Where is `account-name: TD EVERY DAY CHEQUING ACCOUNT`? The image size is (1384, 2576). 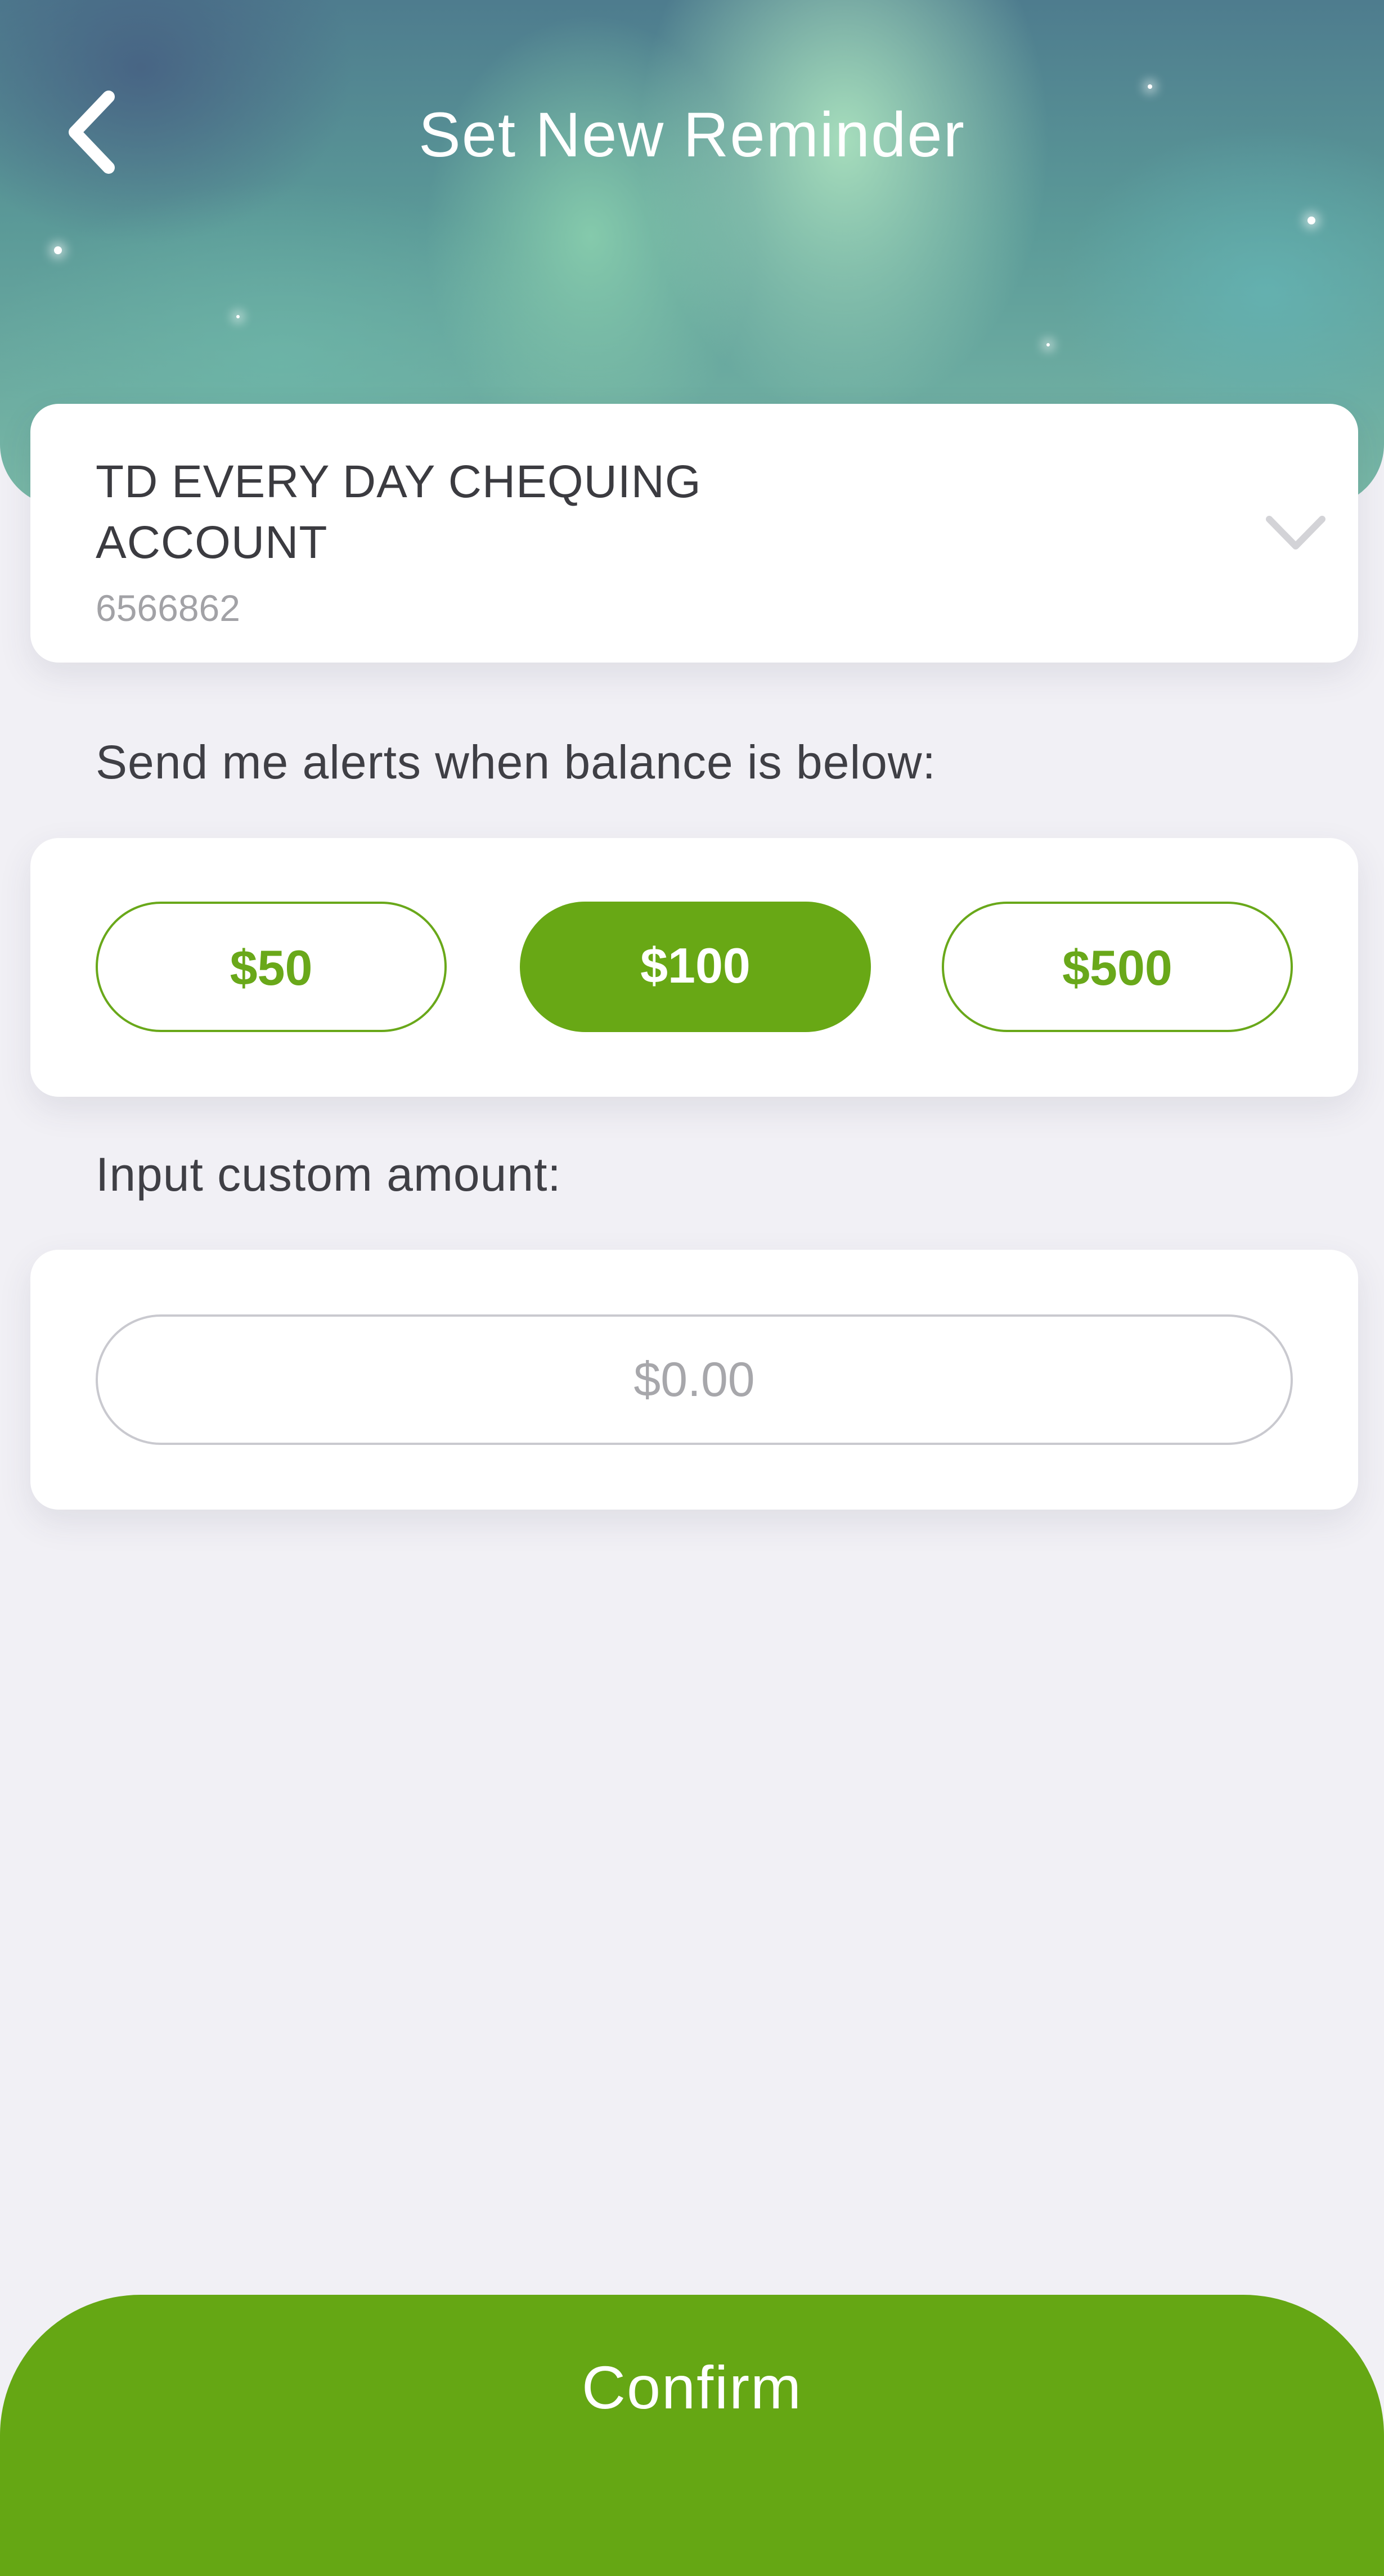 account-name: TD EVERY DAY CHEQUING ACCOUNT is located at coordinates (399, 512).